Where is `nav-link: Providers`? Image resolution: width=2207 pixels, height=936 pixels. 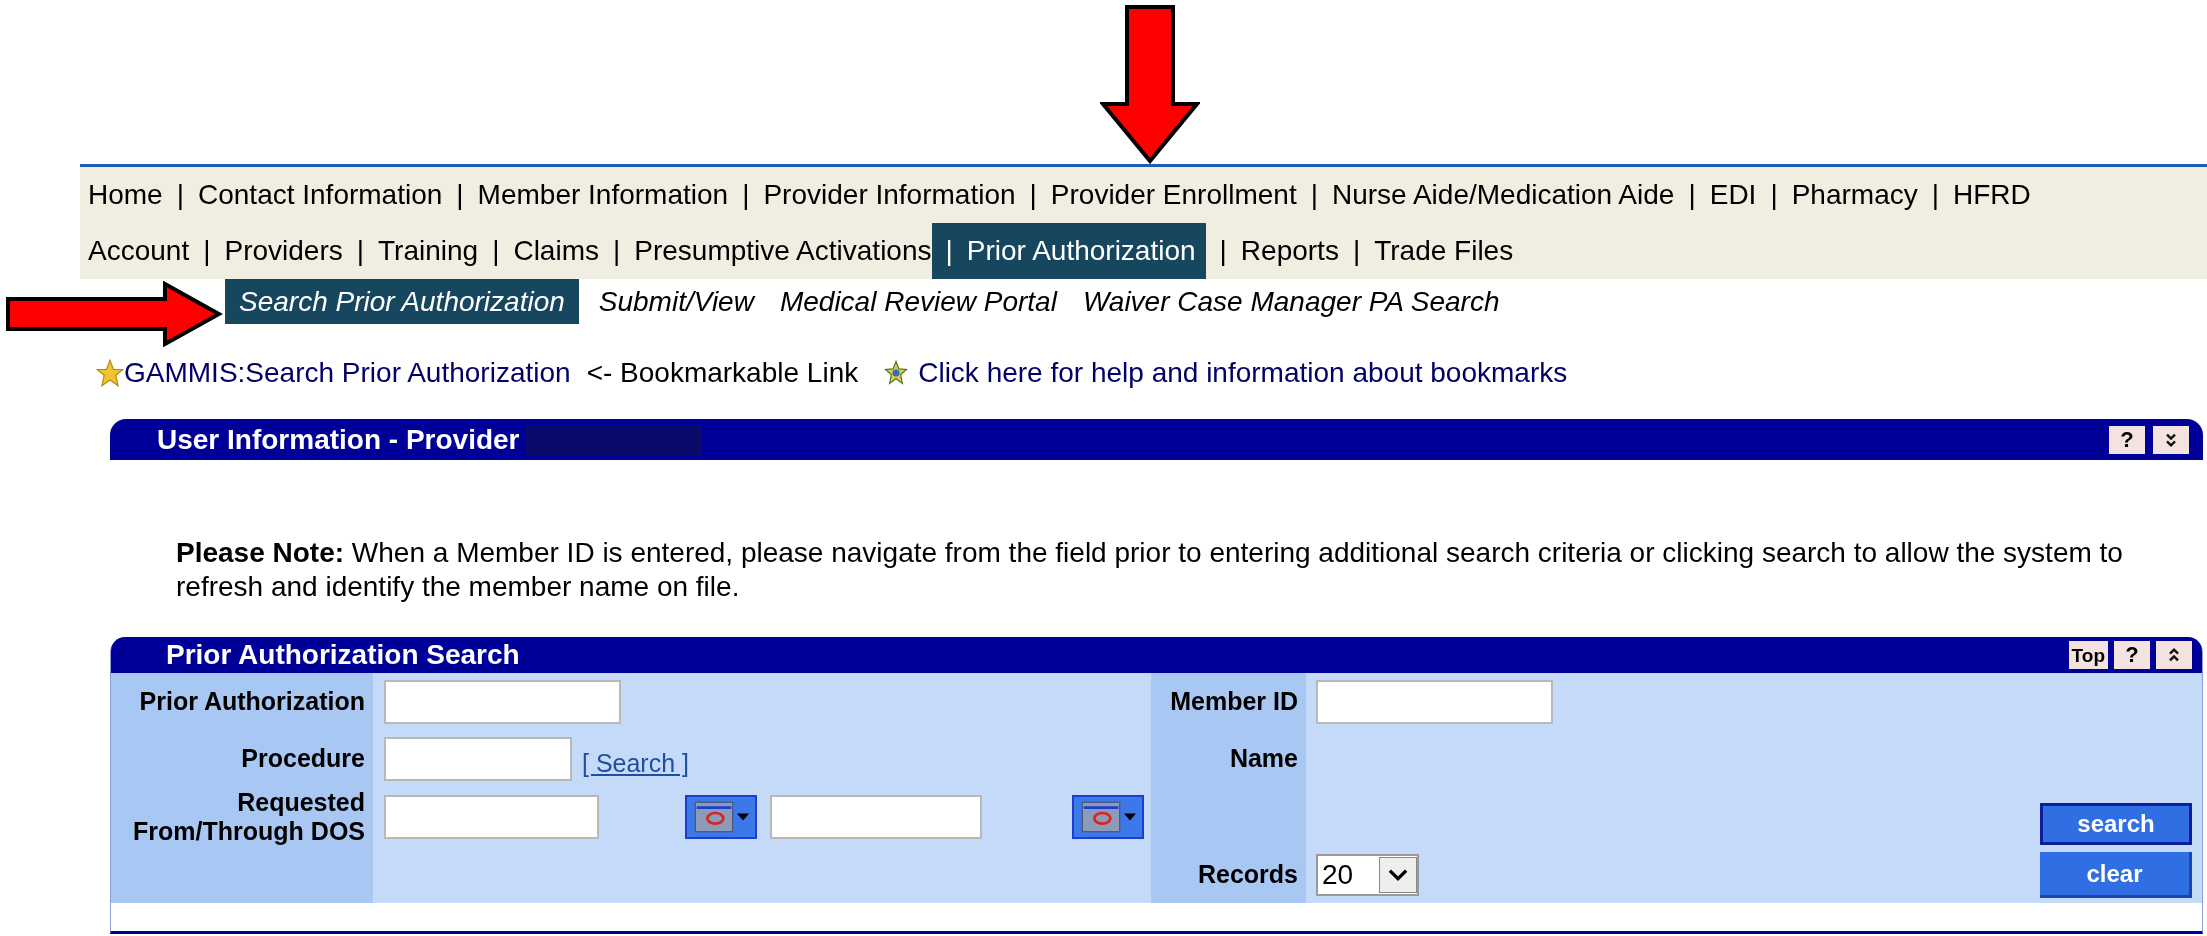 nav-link: Providers is located at coordinates (283, 251).